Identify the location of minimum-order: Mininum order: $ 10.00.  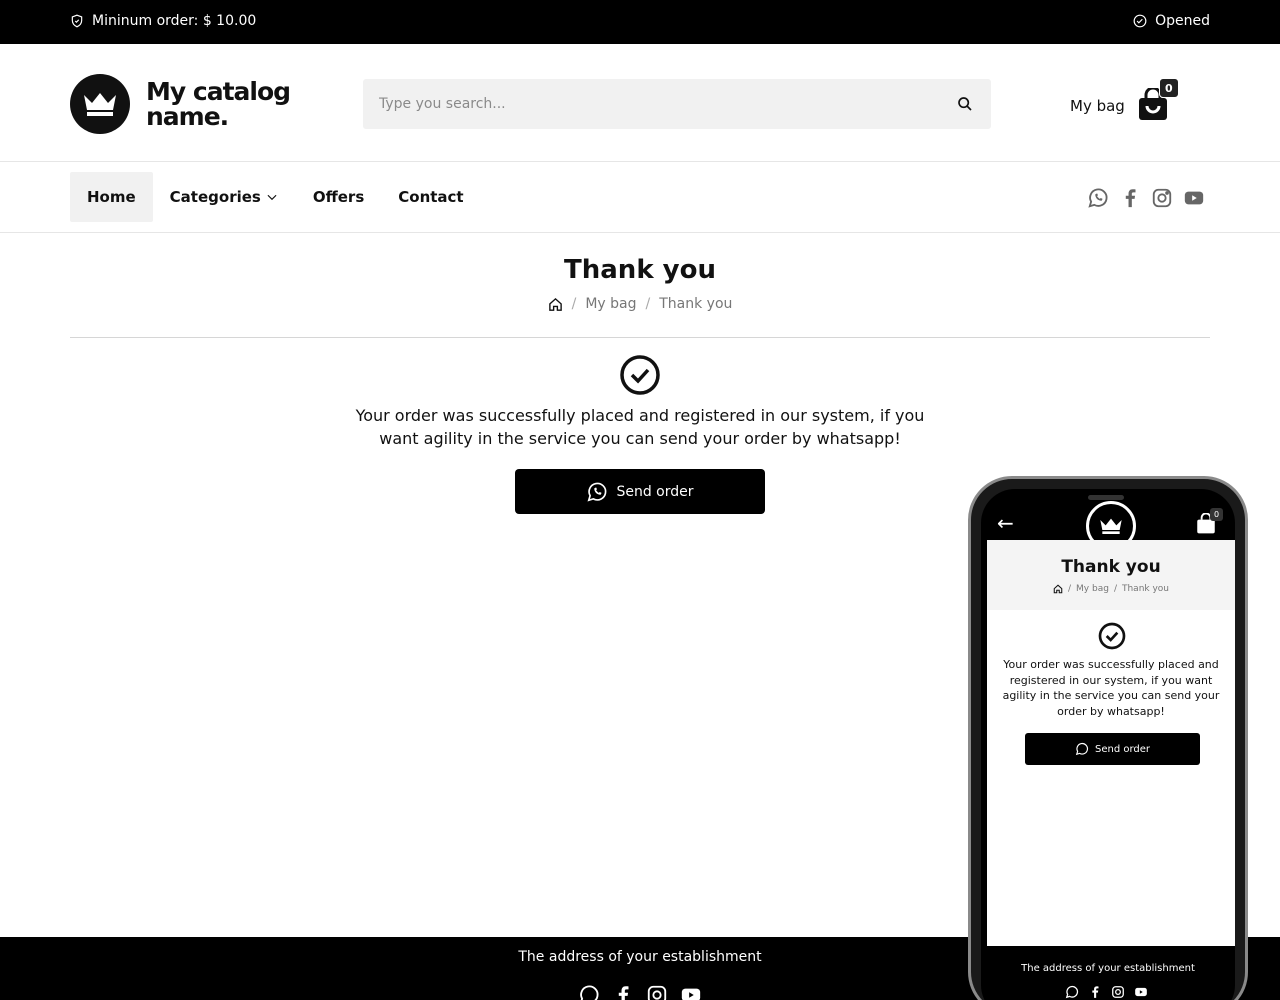
(163, 21).